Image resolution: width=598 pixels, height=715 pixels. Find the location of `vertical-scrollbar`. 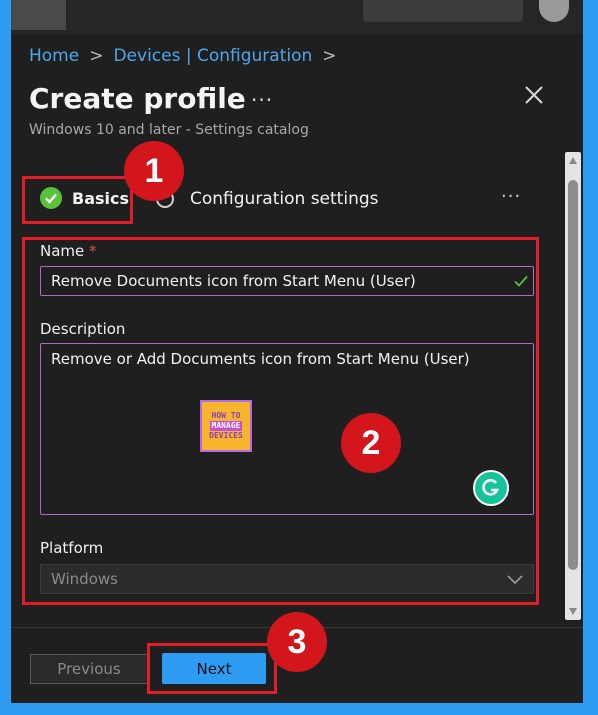

vertical-scrollbar is located at coordinates (573, 386).